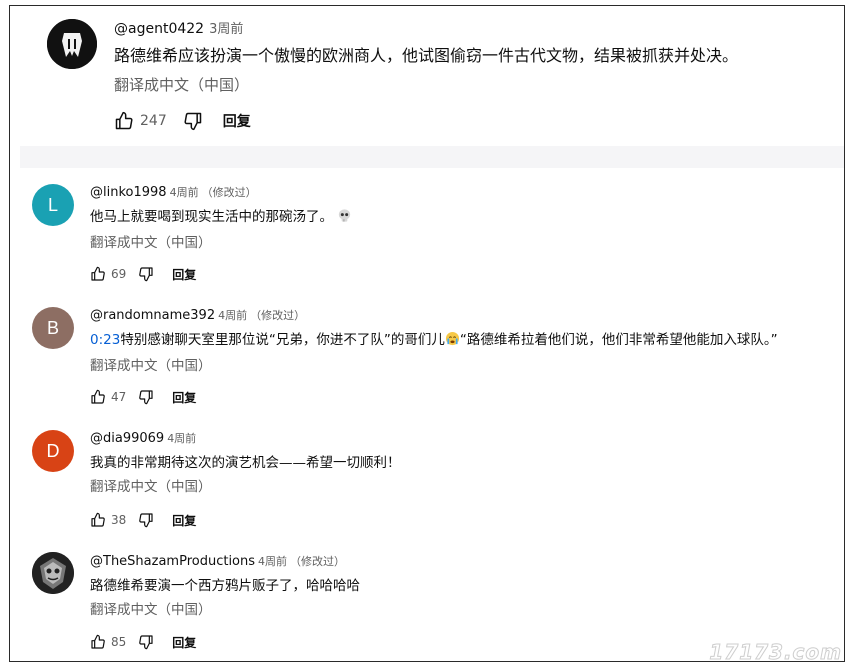 The width and height of the screenshot is (854, 670). Describe the element at coordinates (119, 642) in the screenshot. I see `like-count: 85` at that location.